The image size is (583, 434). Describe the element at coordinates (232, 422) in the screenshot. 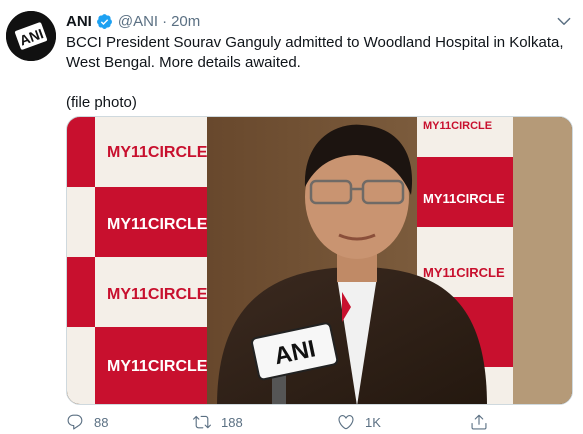

I see `retweet-count: 188` at that location.